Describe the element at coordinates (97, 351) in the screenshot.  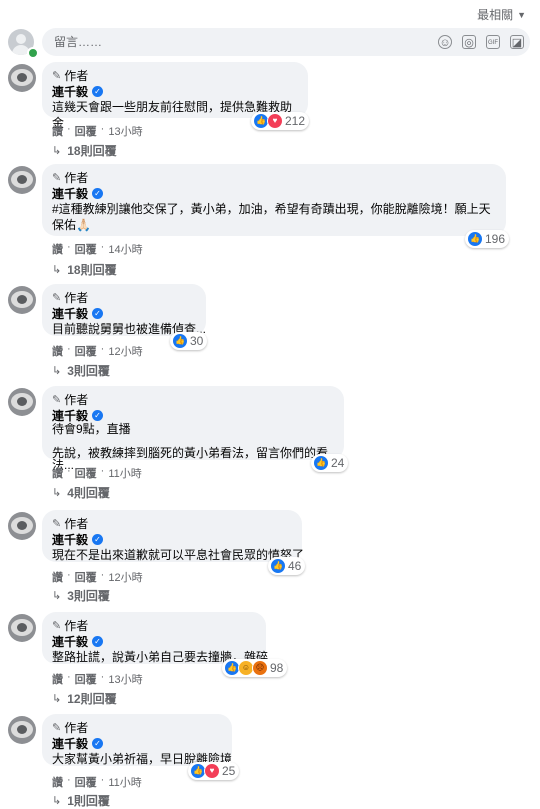
I see `comment-actions: 讚 · 回覆 · 12小時` at that location.